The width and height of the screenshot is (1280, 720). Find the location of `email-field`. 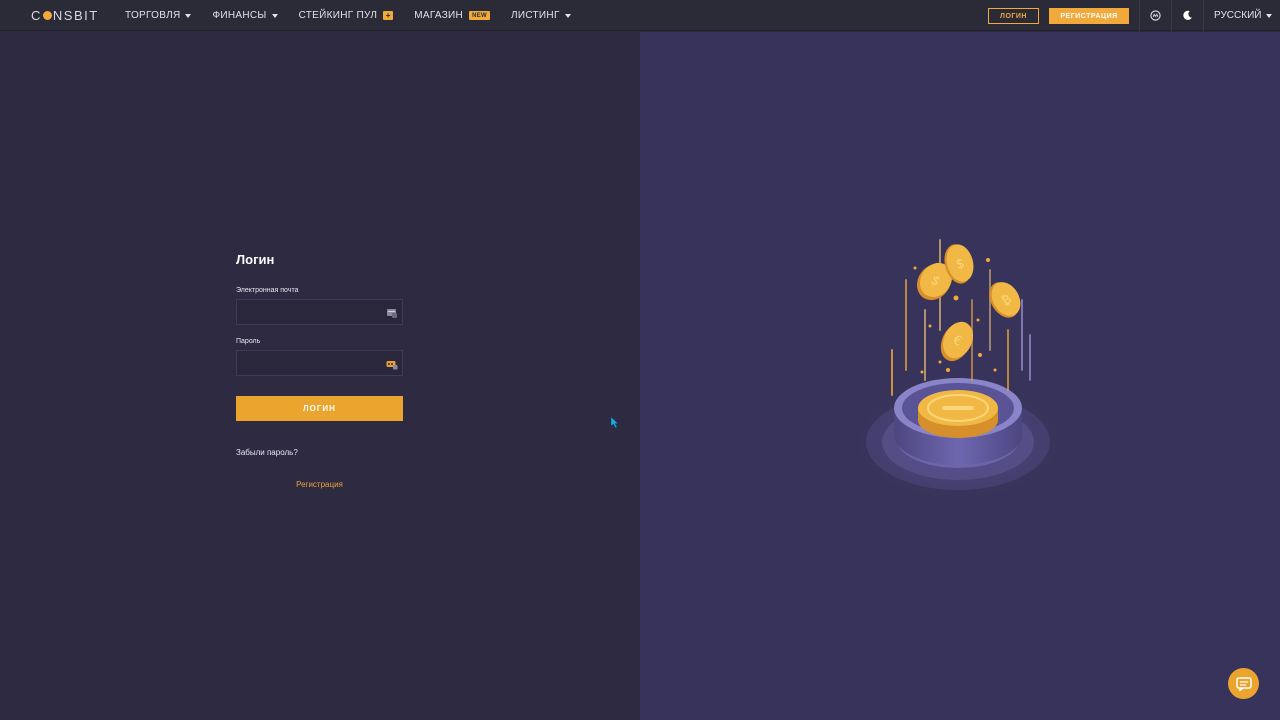

email-field is located at coordinates (319, 312).